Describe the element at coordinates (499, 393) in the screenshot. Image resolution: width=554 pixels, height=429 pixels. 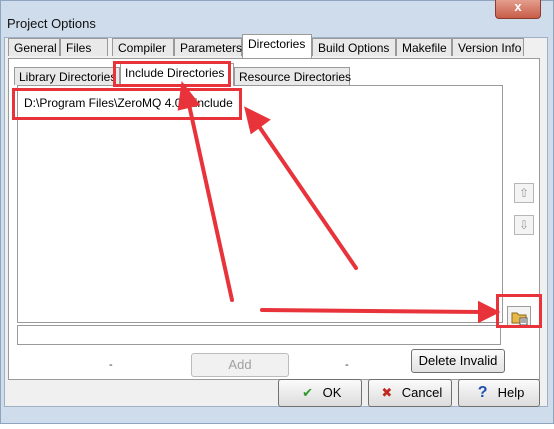
I see `help-button: ? Help` at that location.